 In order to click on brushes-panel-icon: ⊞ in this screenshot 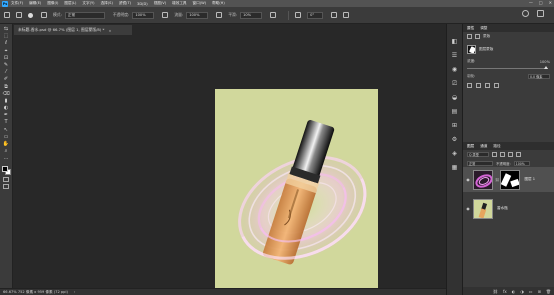, I will do `click(455, 125)`.